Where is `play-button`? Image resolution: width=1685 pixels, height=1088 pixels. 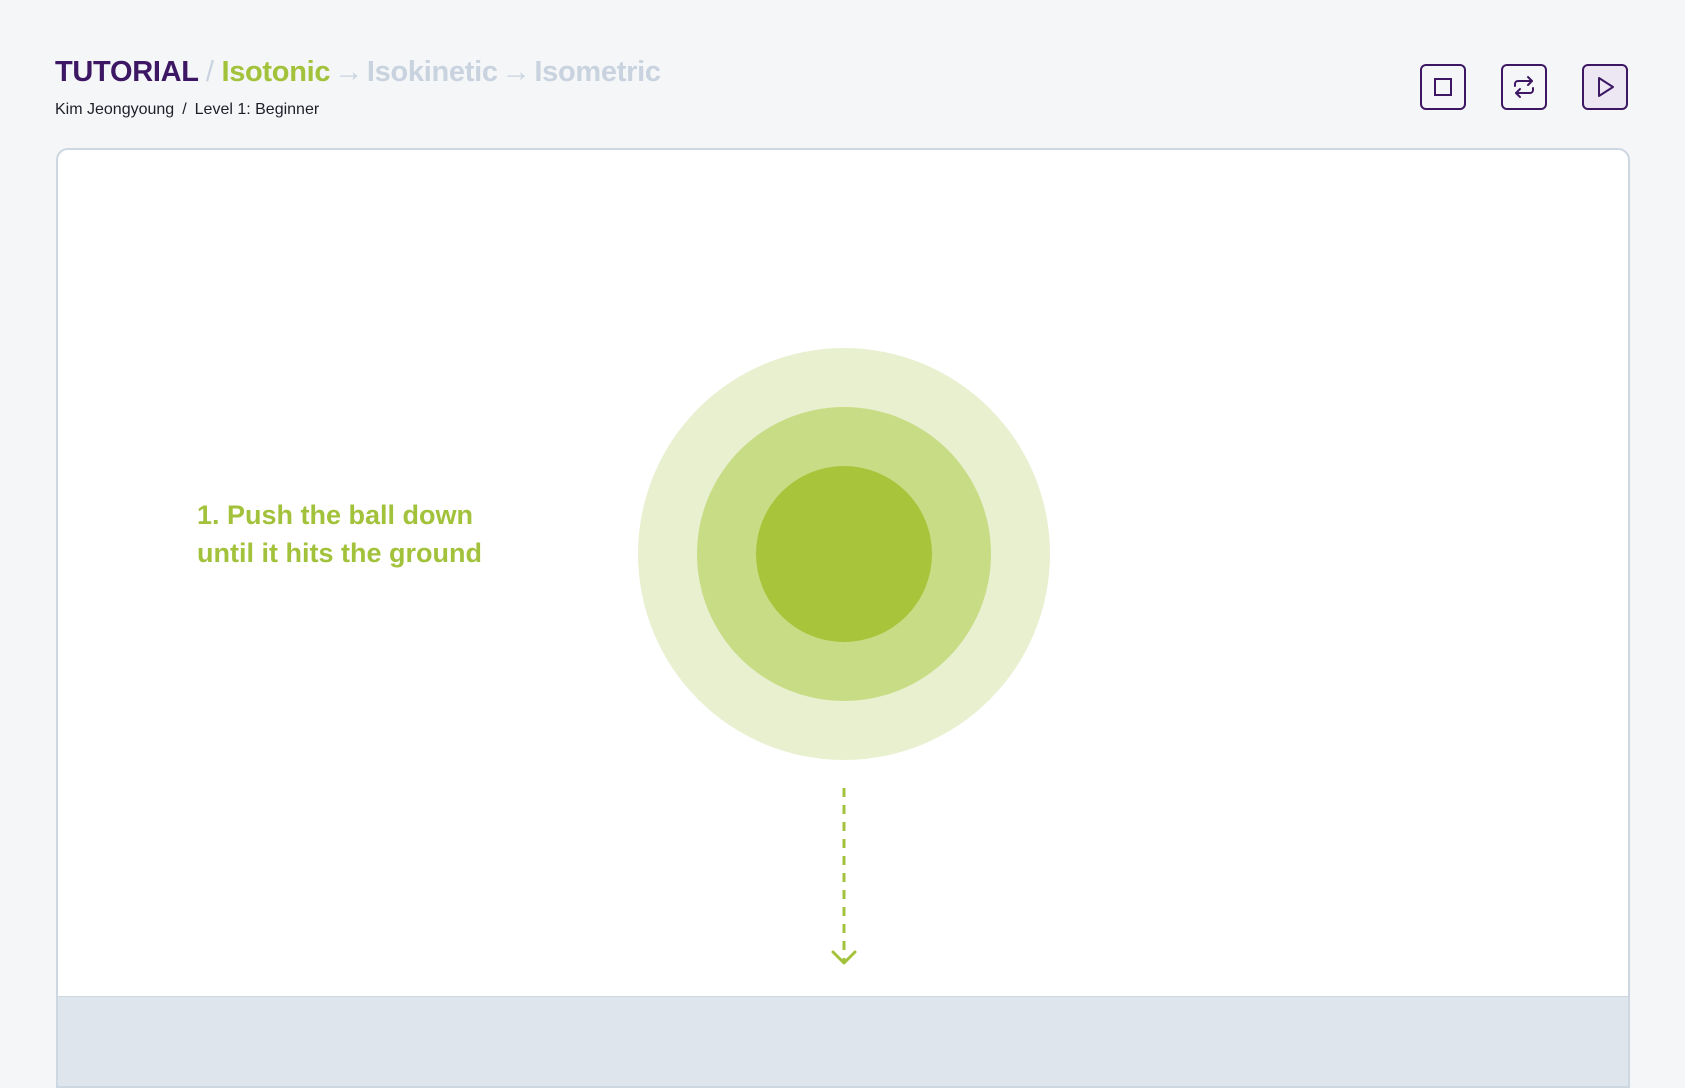 play-button is located at coordinates (1605, 87).